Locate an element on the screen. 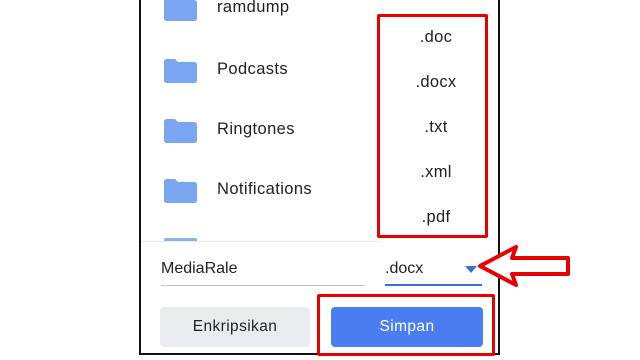 The width and height of the screenshot is (640, 360). folder-item-notifications: Notifications is located at coordinates (261, 192).